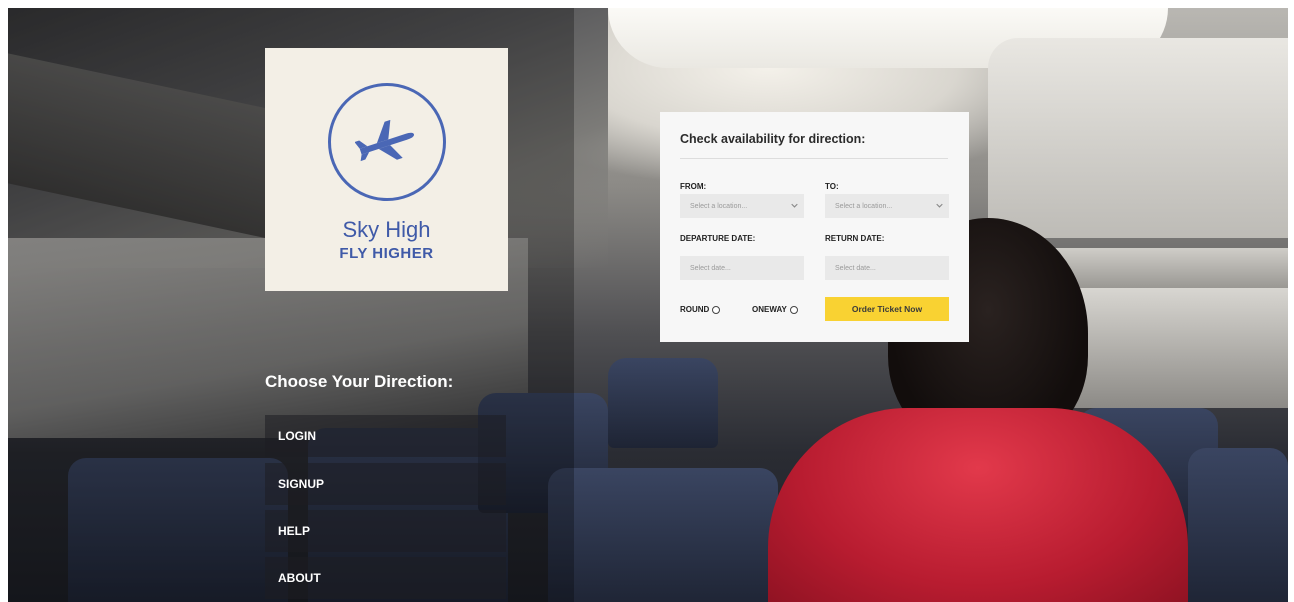 The image size is (1294, 602). What do you see at coordinates (1138, 138) in the screenshot?
I see `overhead-bin-right` at bounding box center [1138, 138].